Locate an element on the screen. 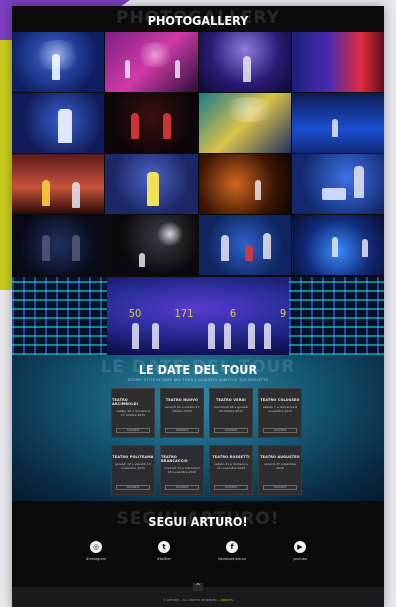 The width and height of the screenshot is (396, 607). tour-venue: TEATRO ARCIMBOLDI is located at coordinates (125, 402).